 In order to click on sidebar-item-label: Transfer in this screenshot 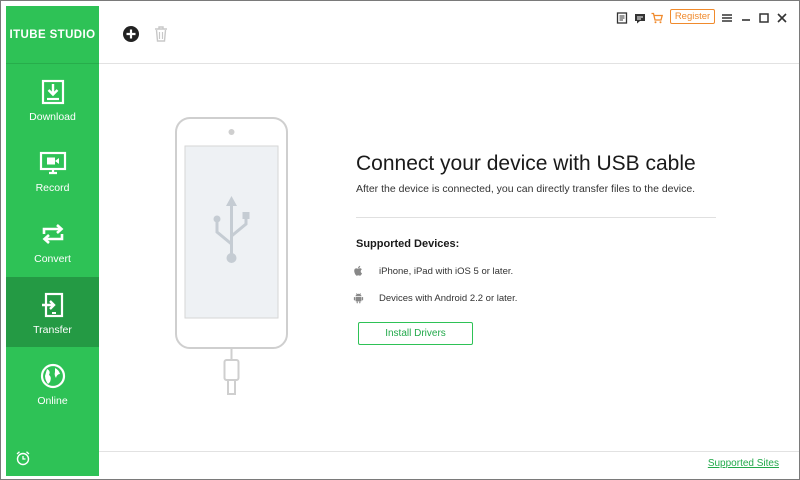, I will do `click(52, 330)`.